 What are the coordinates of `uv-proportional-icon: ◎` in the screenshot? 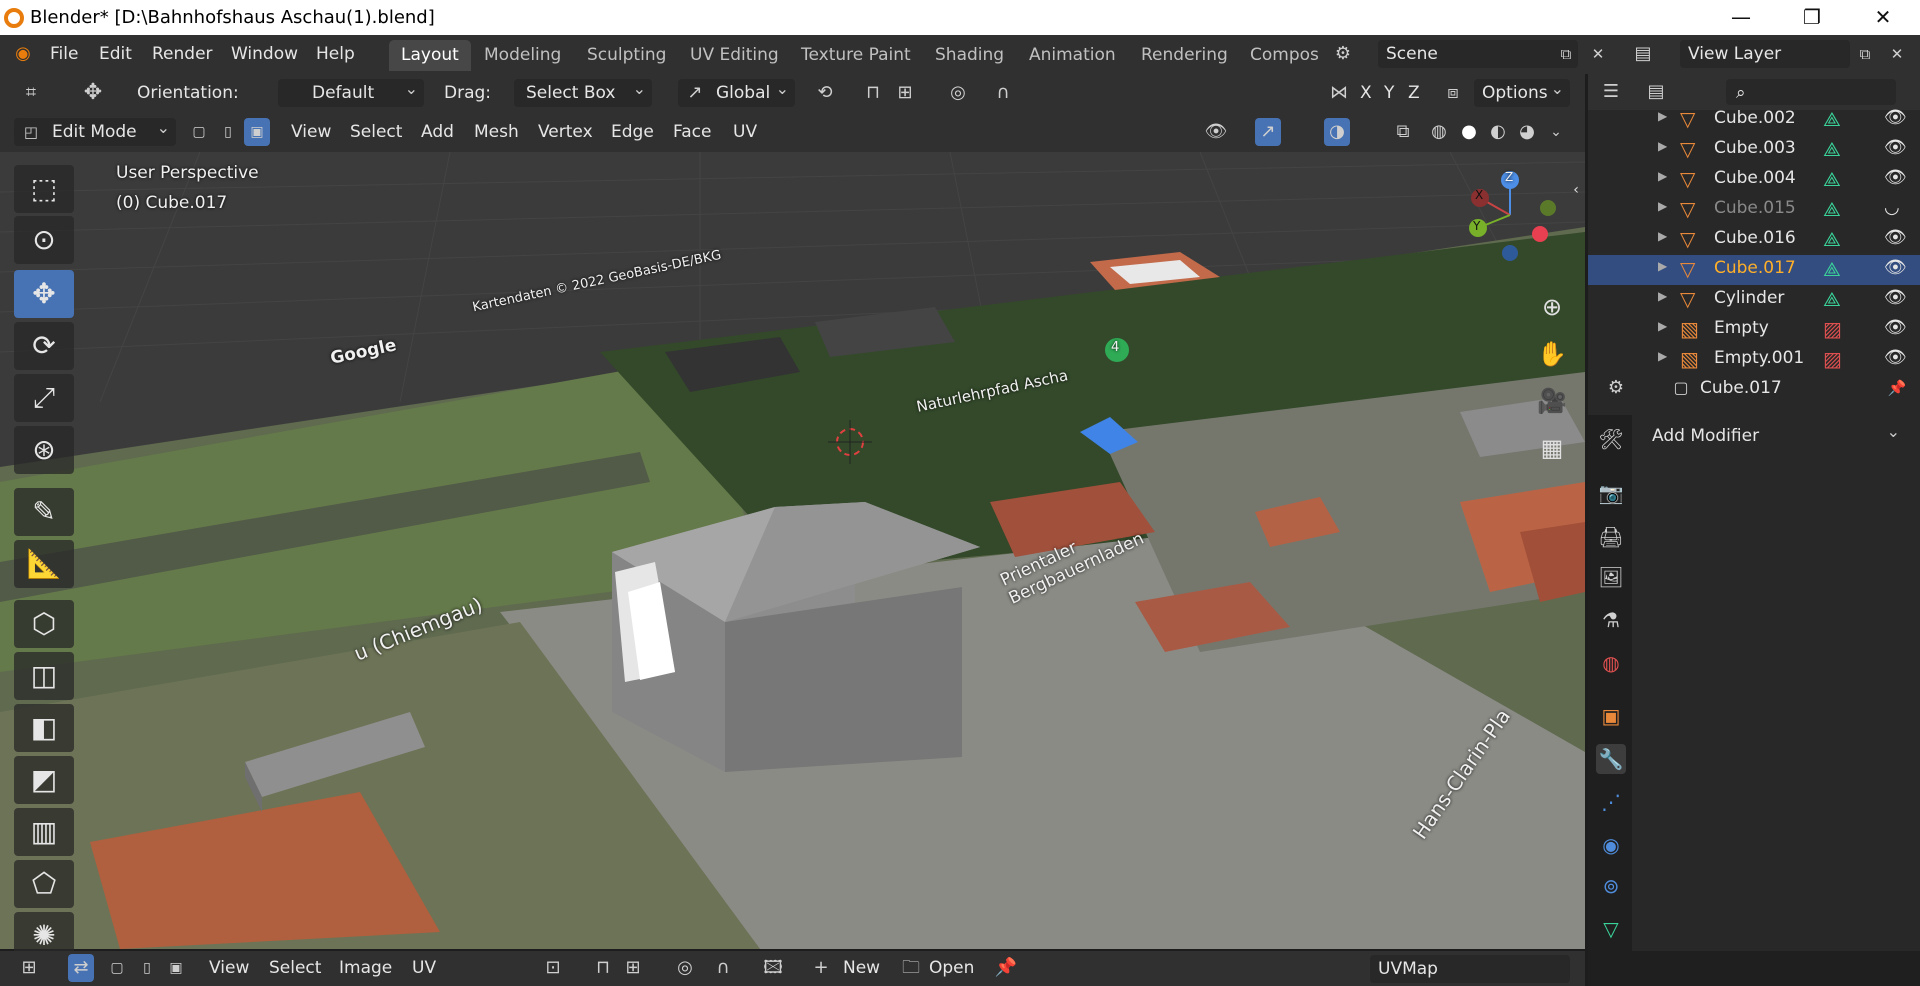 It's located at (685, 968).